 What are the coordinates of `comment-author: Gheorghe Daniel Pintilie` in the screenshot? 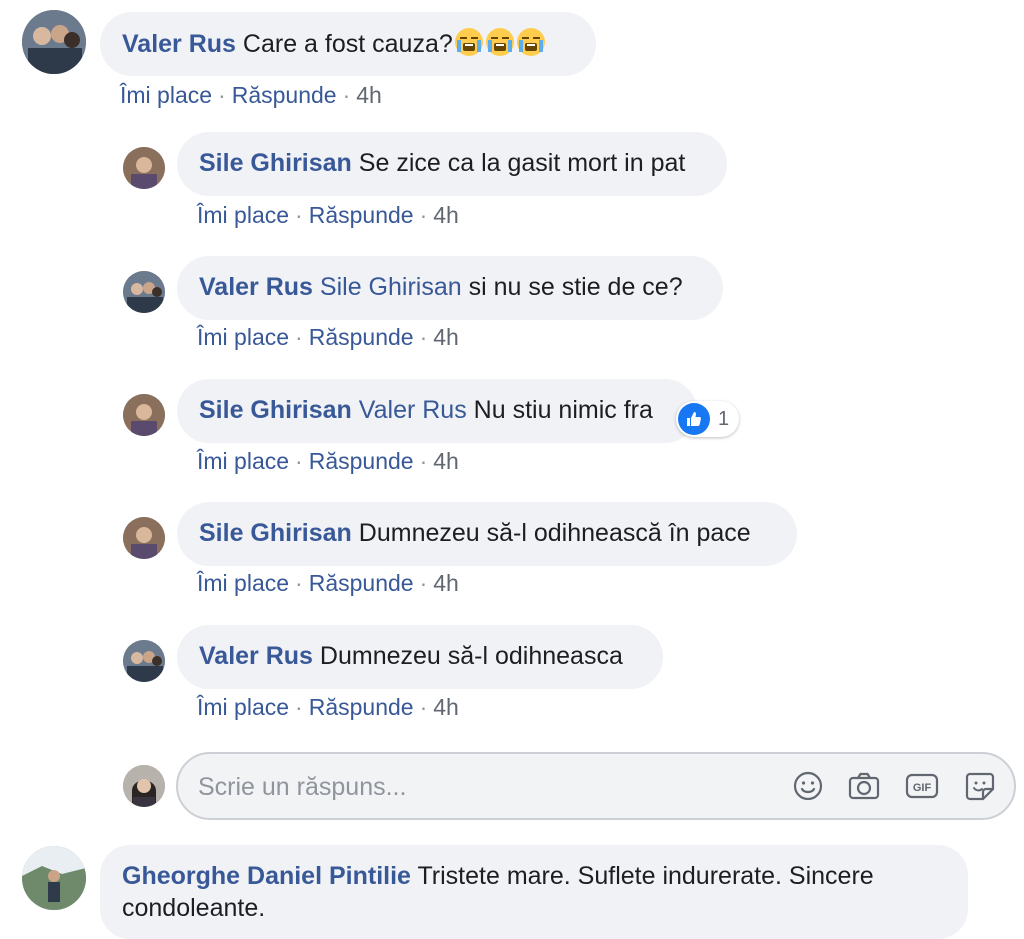 It's located at (266, 876).